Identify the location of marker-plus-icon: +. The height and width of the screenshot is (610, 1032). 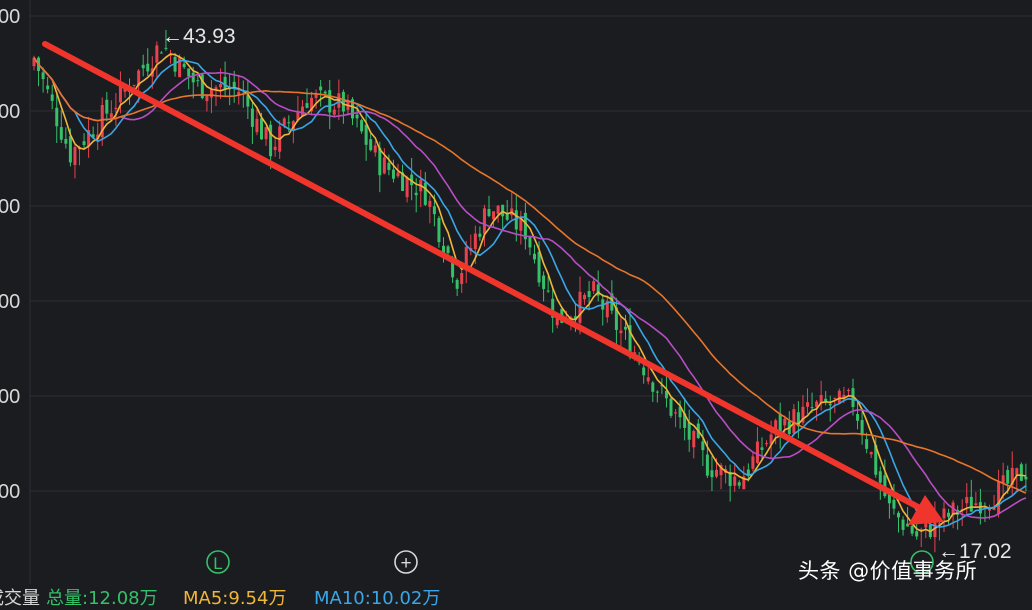
(406, 562).